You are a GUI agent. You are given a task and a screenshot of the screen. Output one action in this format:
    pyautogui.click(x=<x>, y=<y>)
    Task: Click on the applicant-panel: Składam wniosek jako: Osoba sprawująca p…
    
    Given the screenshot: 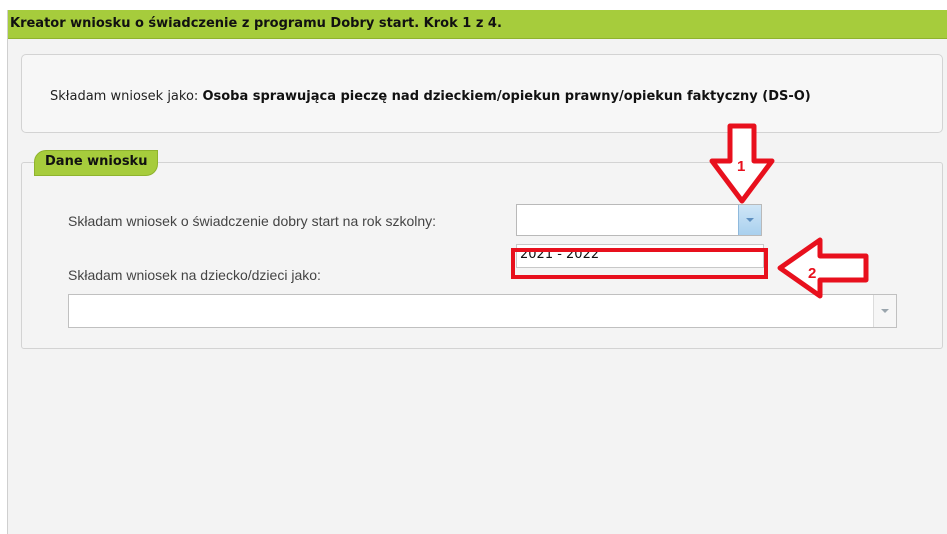 What is the action you would take?
    pyautogui.click(x=482, y=93)
    